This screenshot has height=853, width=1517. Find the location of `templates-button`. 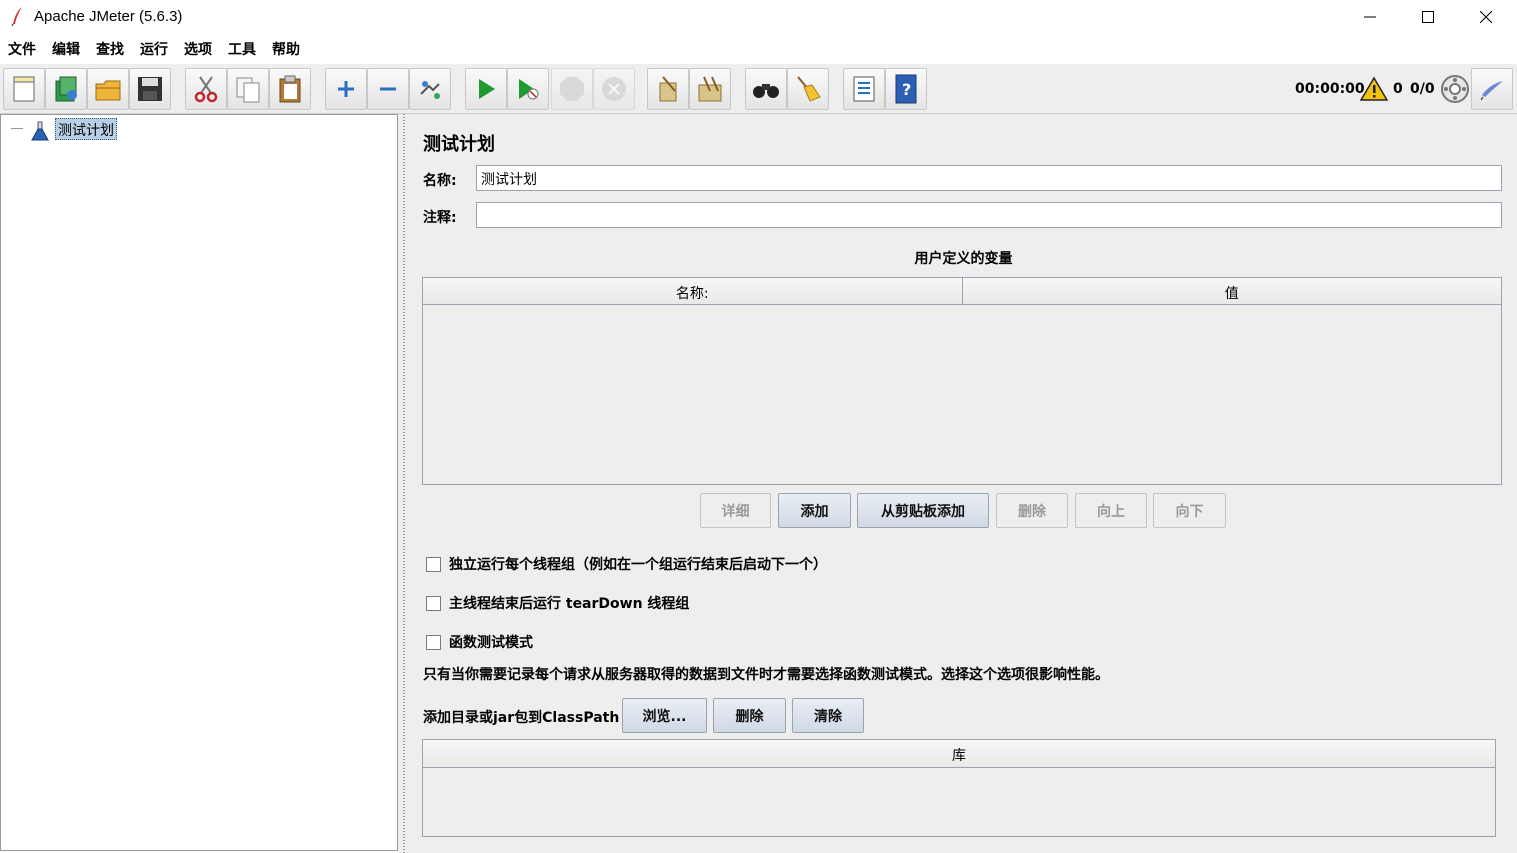

templates-button is located at coordinates (66, 89).